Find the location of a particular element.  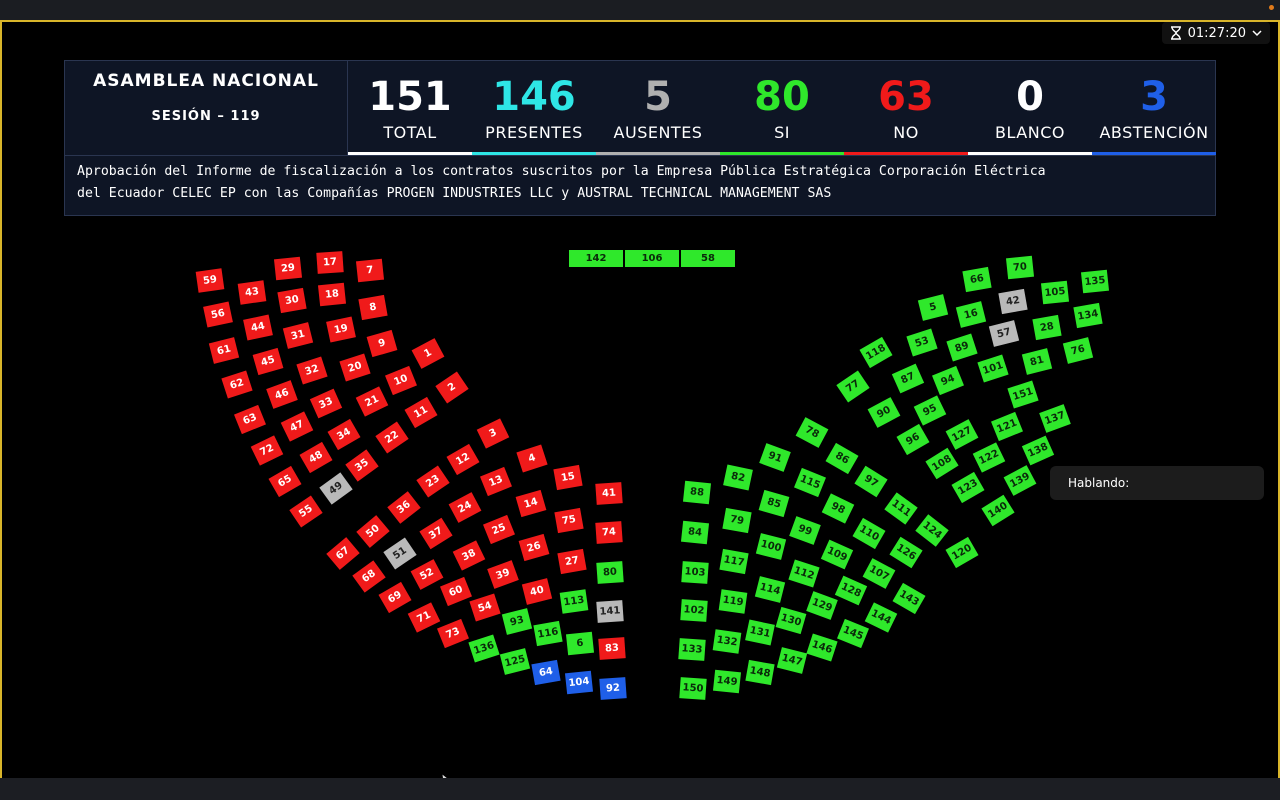

stat-value: 151 is located at coordinates (410, 97).